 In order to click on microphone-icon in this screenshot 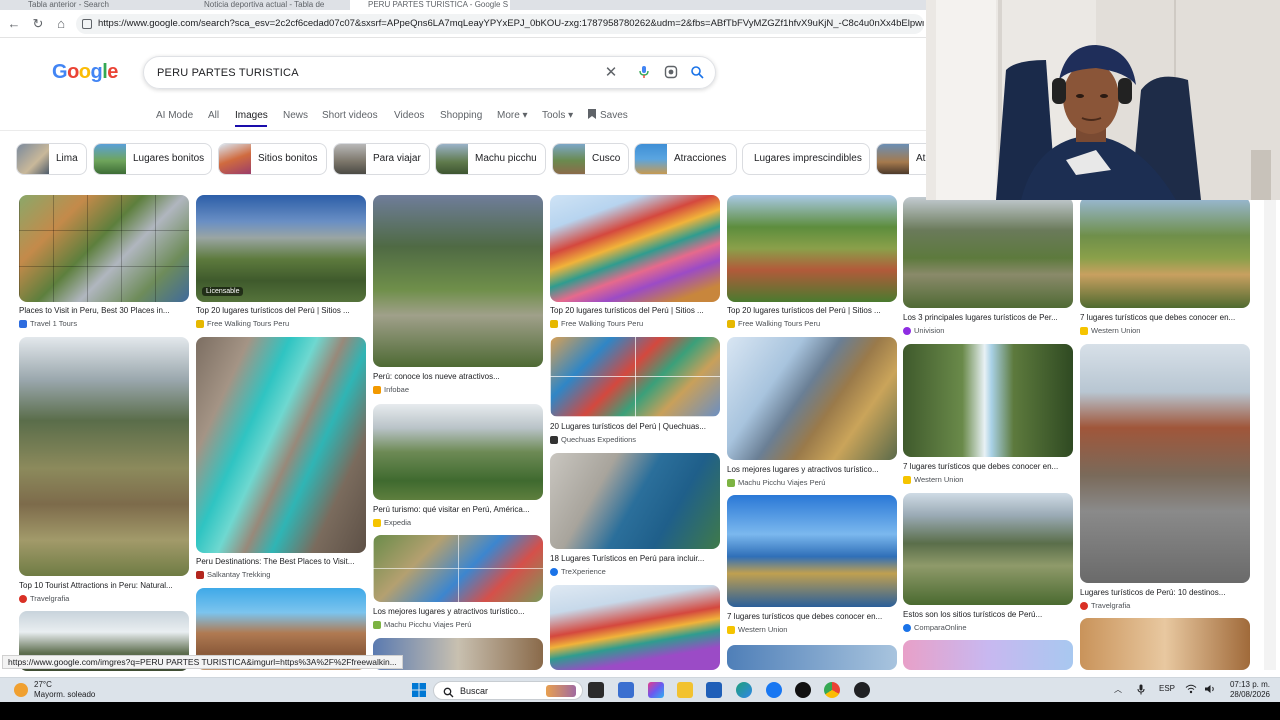, I will do `click(1141, 690)`.